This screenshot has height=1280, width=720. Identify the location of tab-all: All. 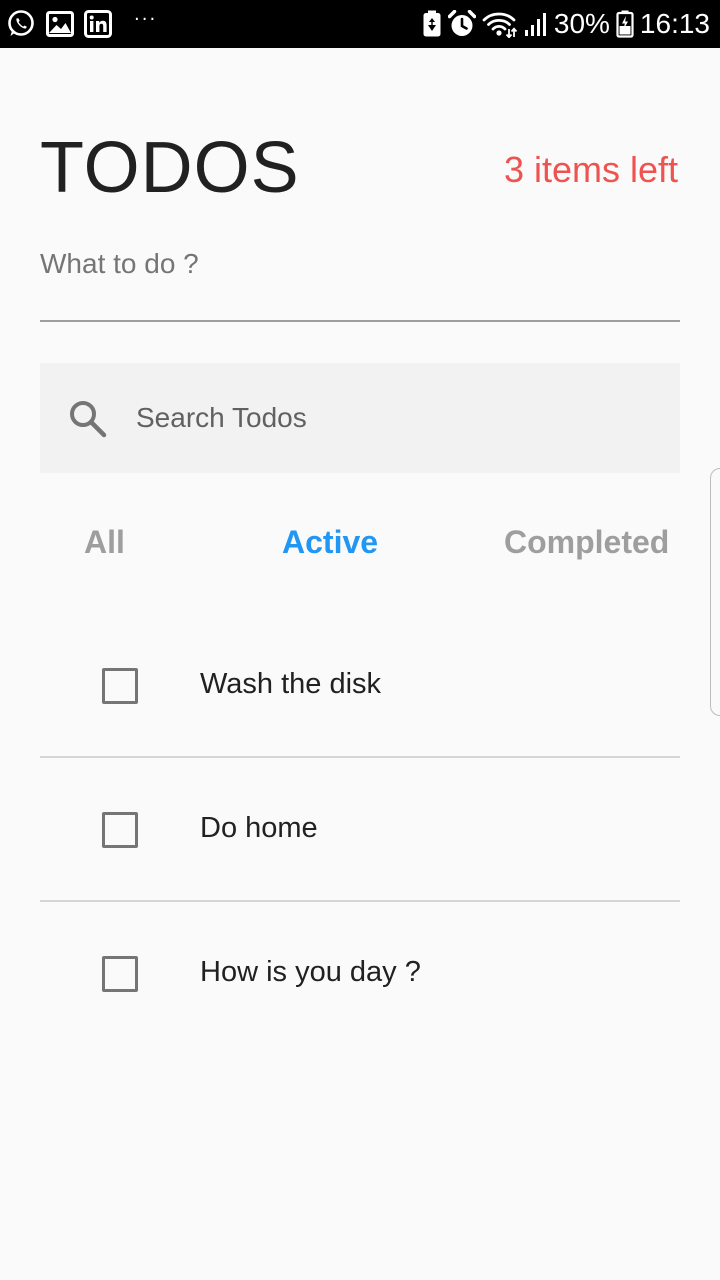
(104, 542).